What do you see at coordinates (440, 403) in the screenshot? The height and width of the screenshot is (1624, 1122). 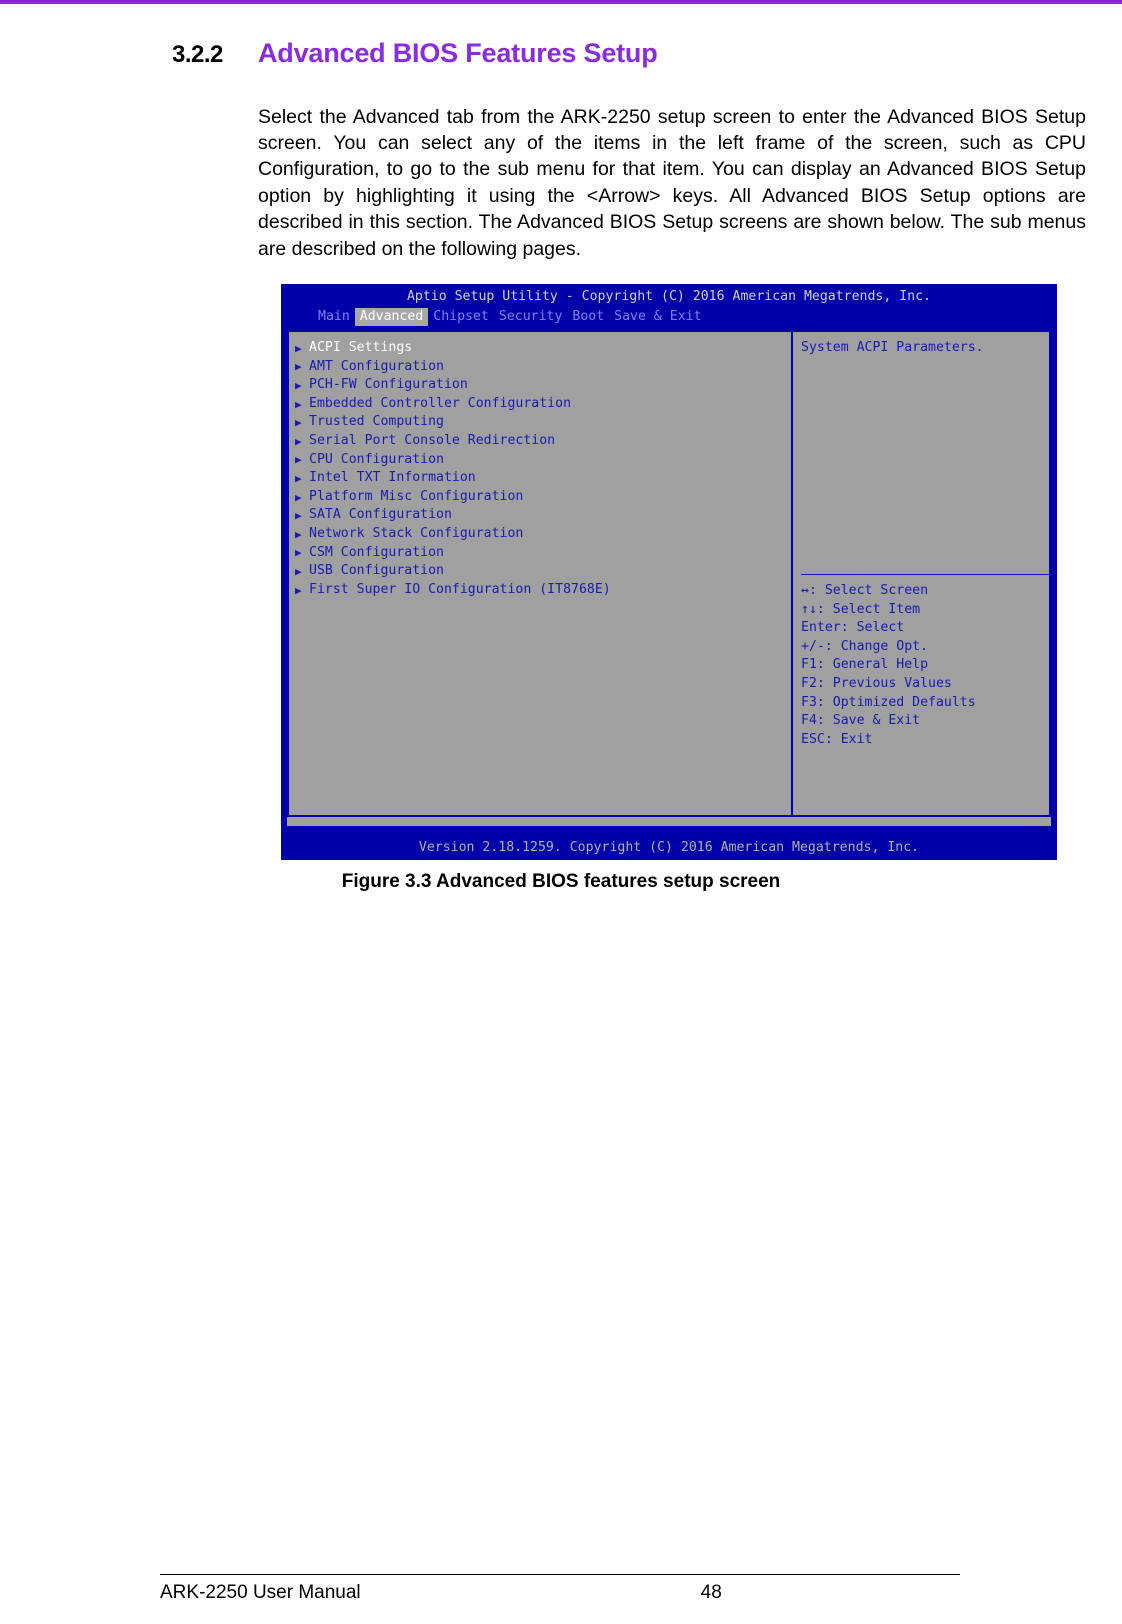 I see `menu-item-label: Embedded Controller Configuration` at bounding box center [440, 403].